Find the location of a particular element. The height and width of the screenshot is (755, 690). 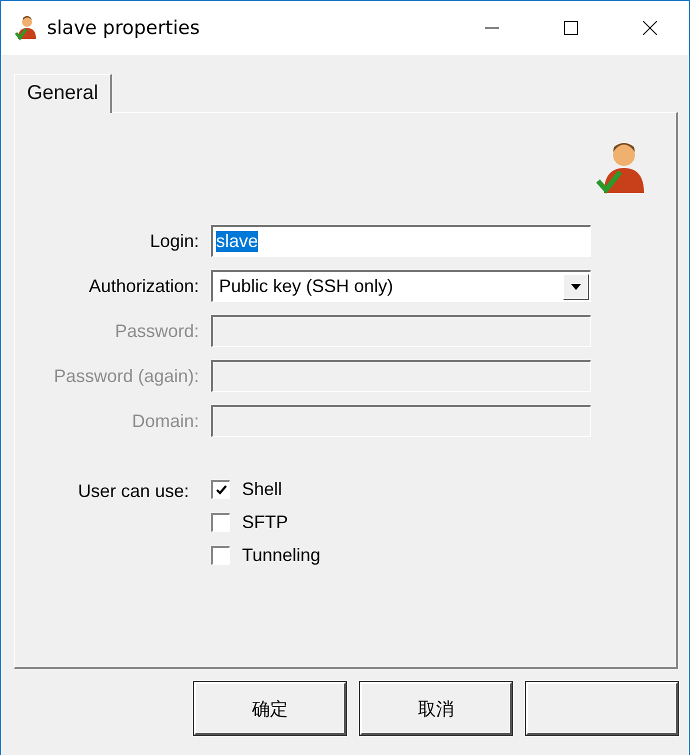

checkbox-label: Tunneling is located at coordinates (281, 555).